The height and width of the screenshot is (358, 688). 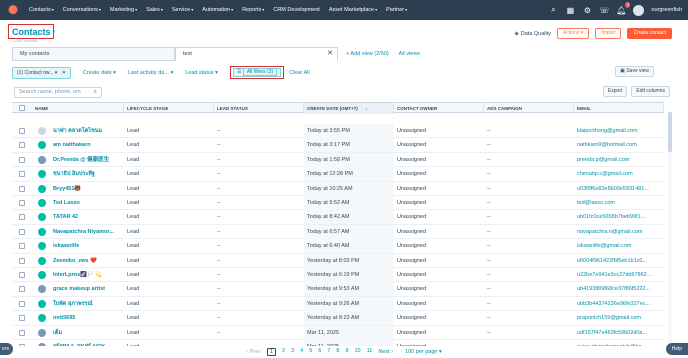 I want to click on notifications-bell-icon: 🔔︎ 3, so click(x=623, y=8).